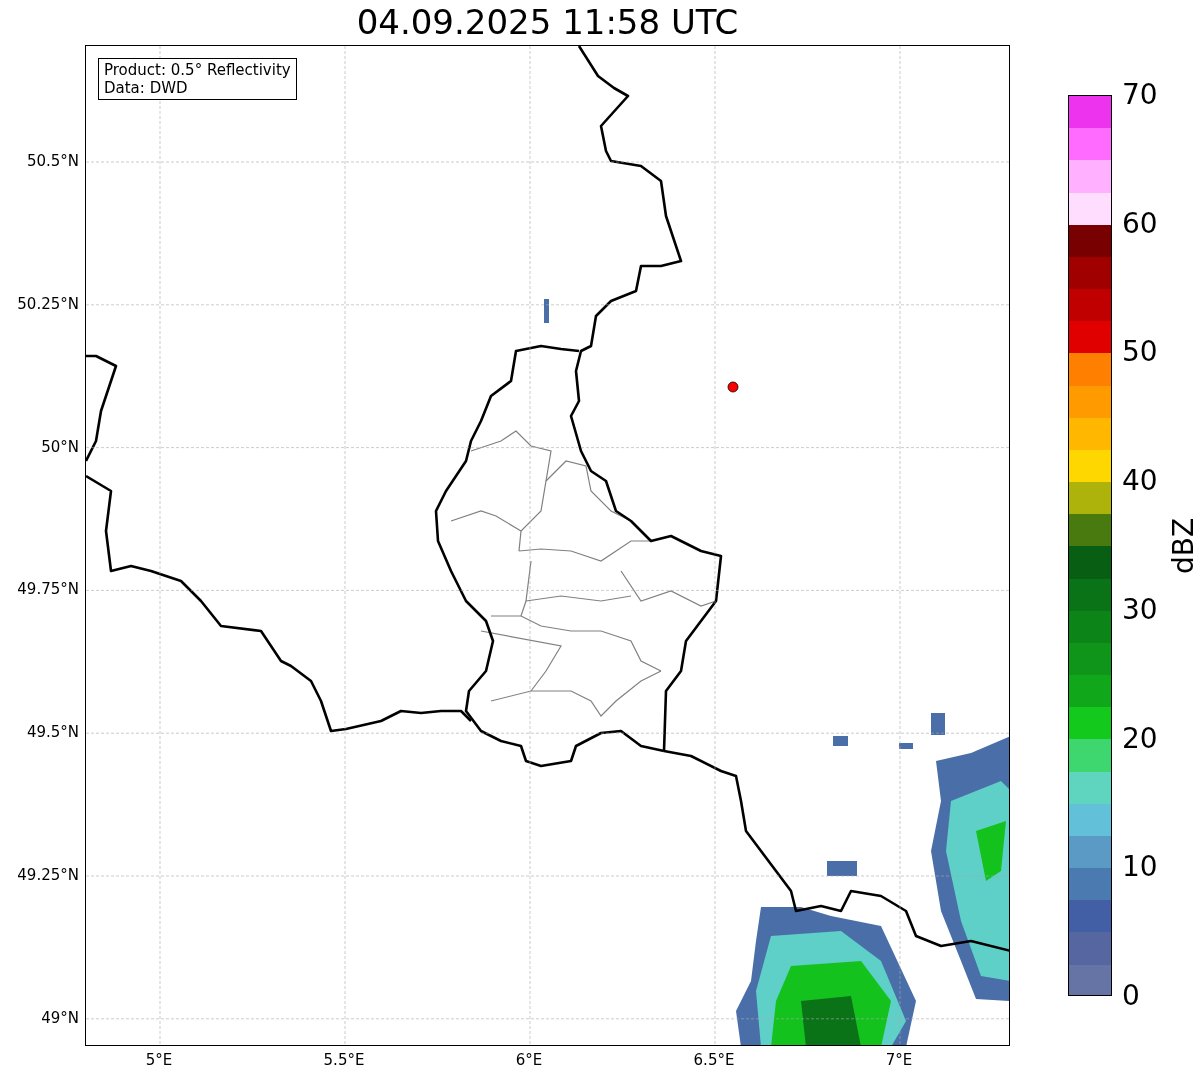  What do you see at coordinates (1140, 867) in the screenshot?
I see `colorbar-tick-label: 10` at bounding box center [1140, 867].